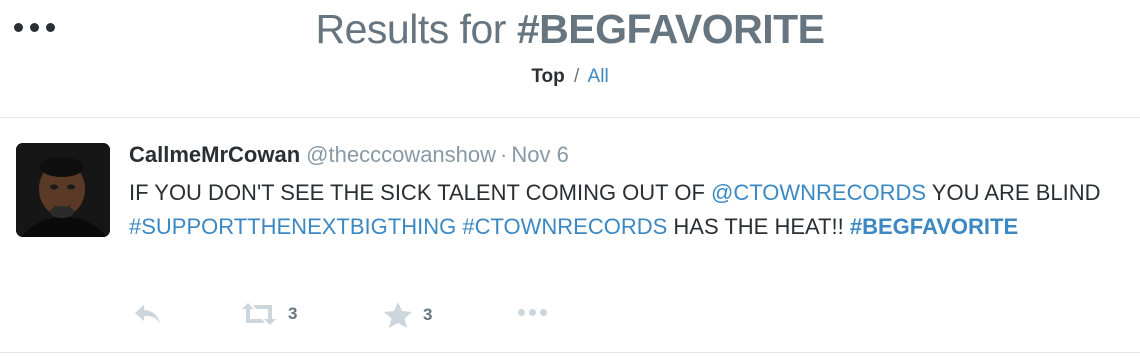  I want to click on user-handle: @thecccowanshow, so click(401, 154).